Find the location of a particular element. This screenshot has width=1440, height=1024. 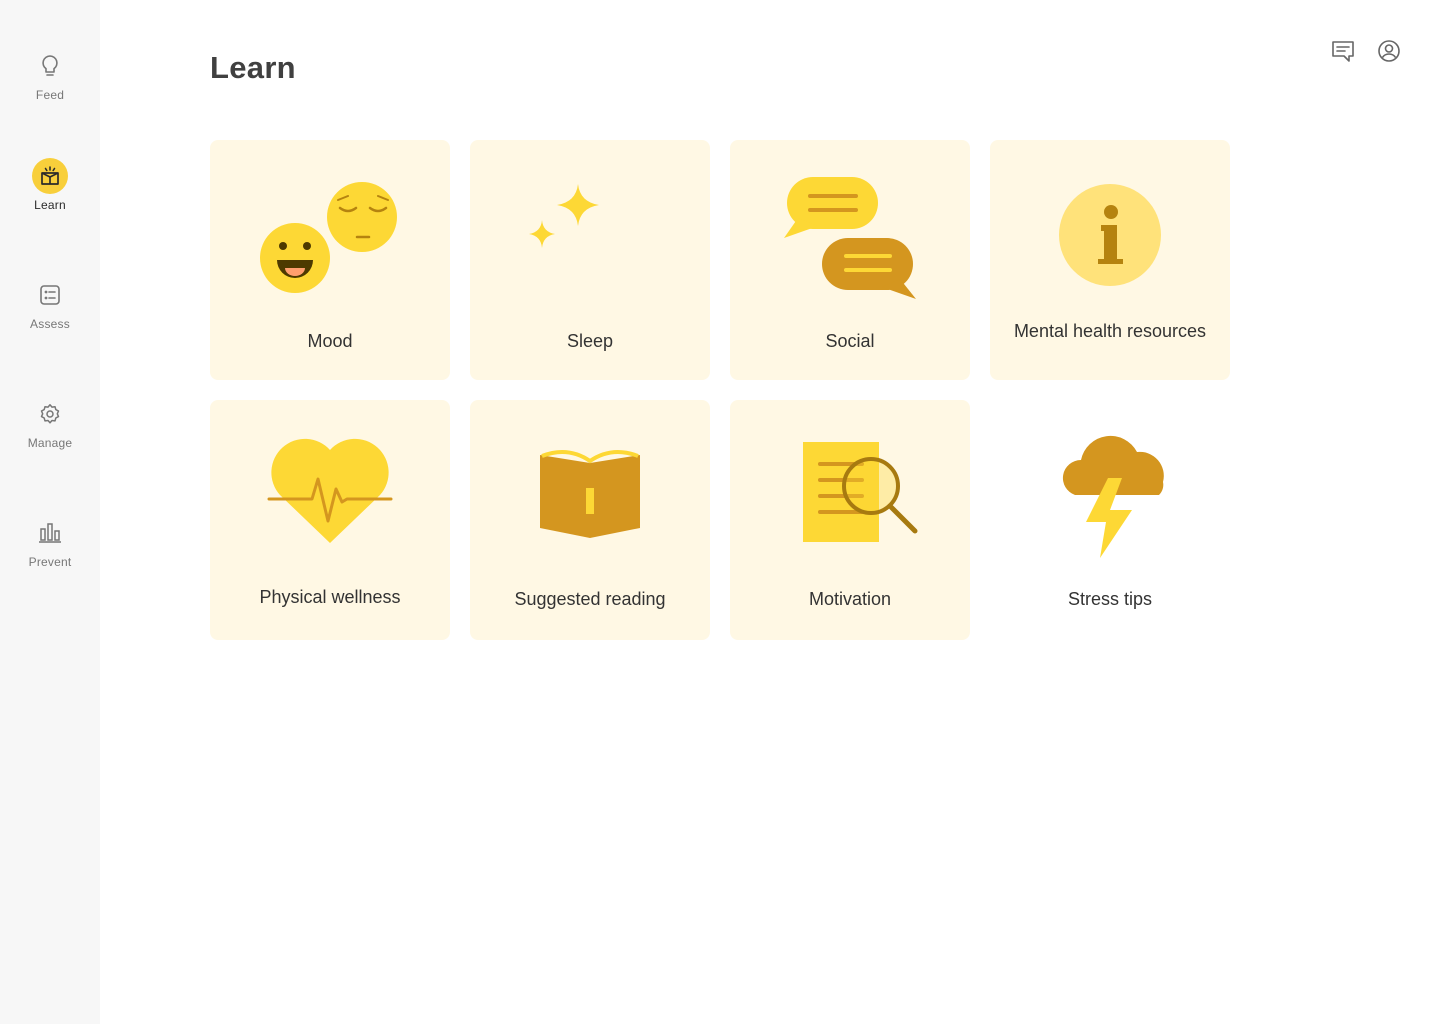

tile-label: Mental health resources is located at coordinates (1110, 331).